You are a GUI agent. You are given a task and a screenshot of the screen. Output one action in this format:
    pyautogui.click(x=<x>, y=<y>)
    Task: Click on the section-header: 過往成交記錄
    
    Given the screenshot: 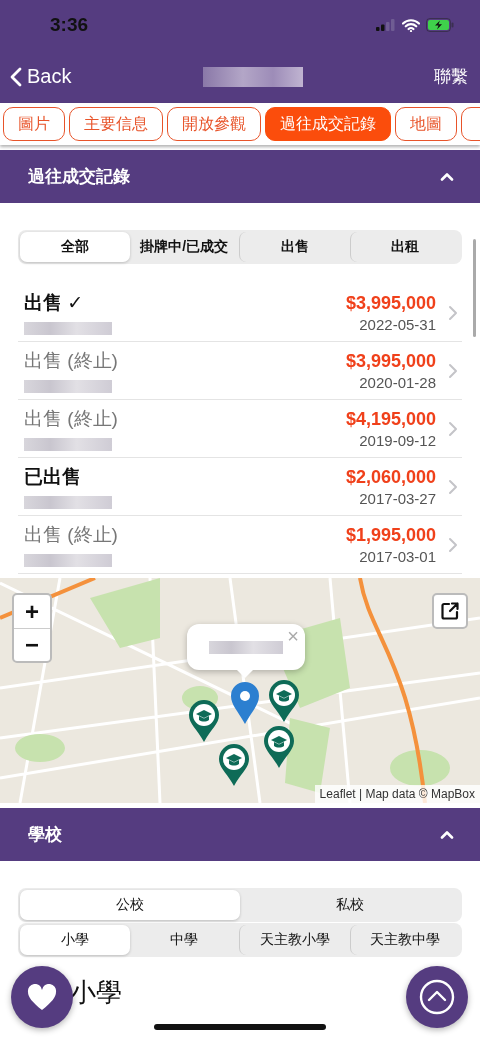 What is the action you would take?
    pyautogui.click(x=240, y=176)
    